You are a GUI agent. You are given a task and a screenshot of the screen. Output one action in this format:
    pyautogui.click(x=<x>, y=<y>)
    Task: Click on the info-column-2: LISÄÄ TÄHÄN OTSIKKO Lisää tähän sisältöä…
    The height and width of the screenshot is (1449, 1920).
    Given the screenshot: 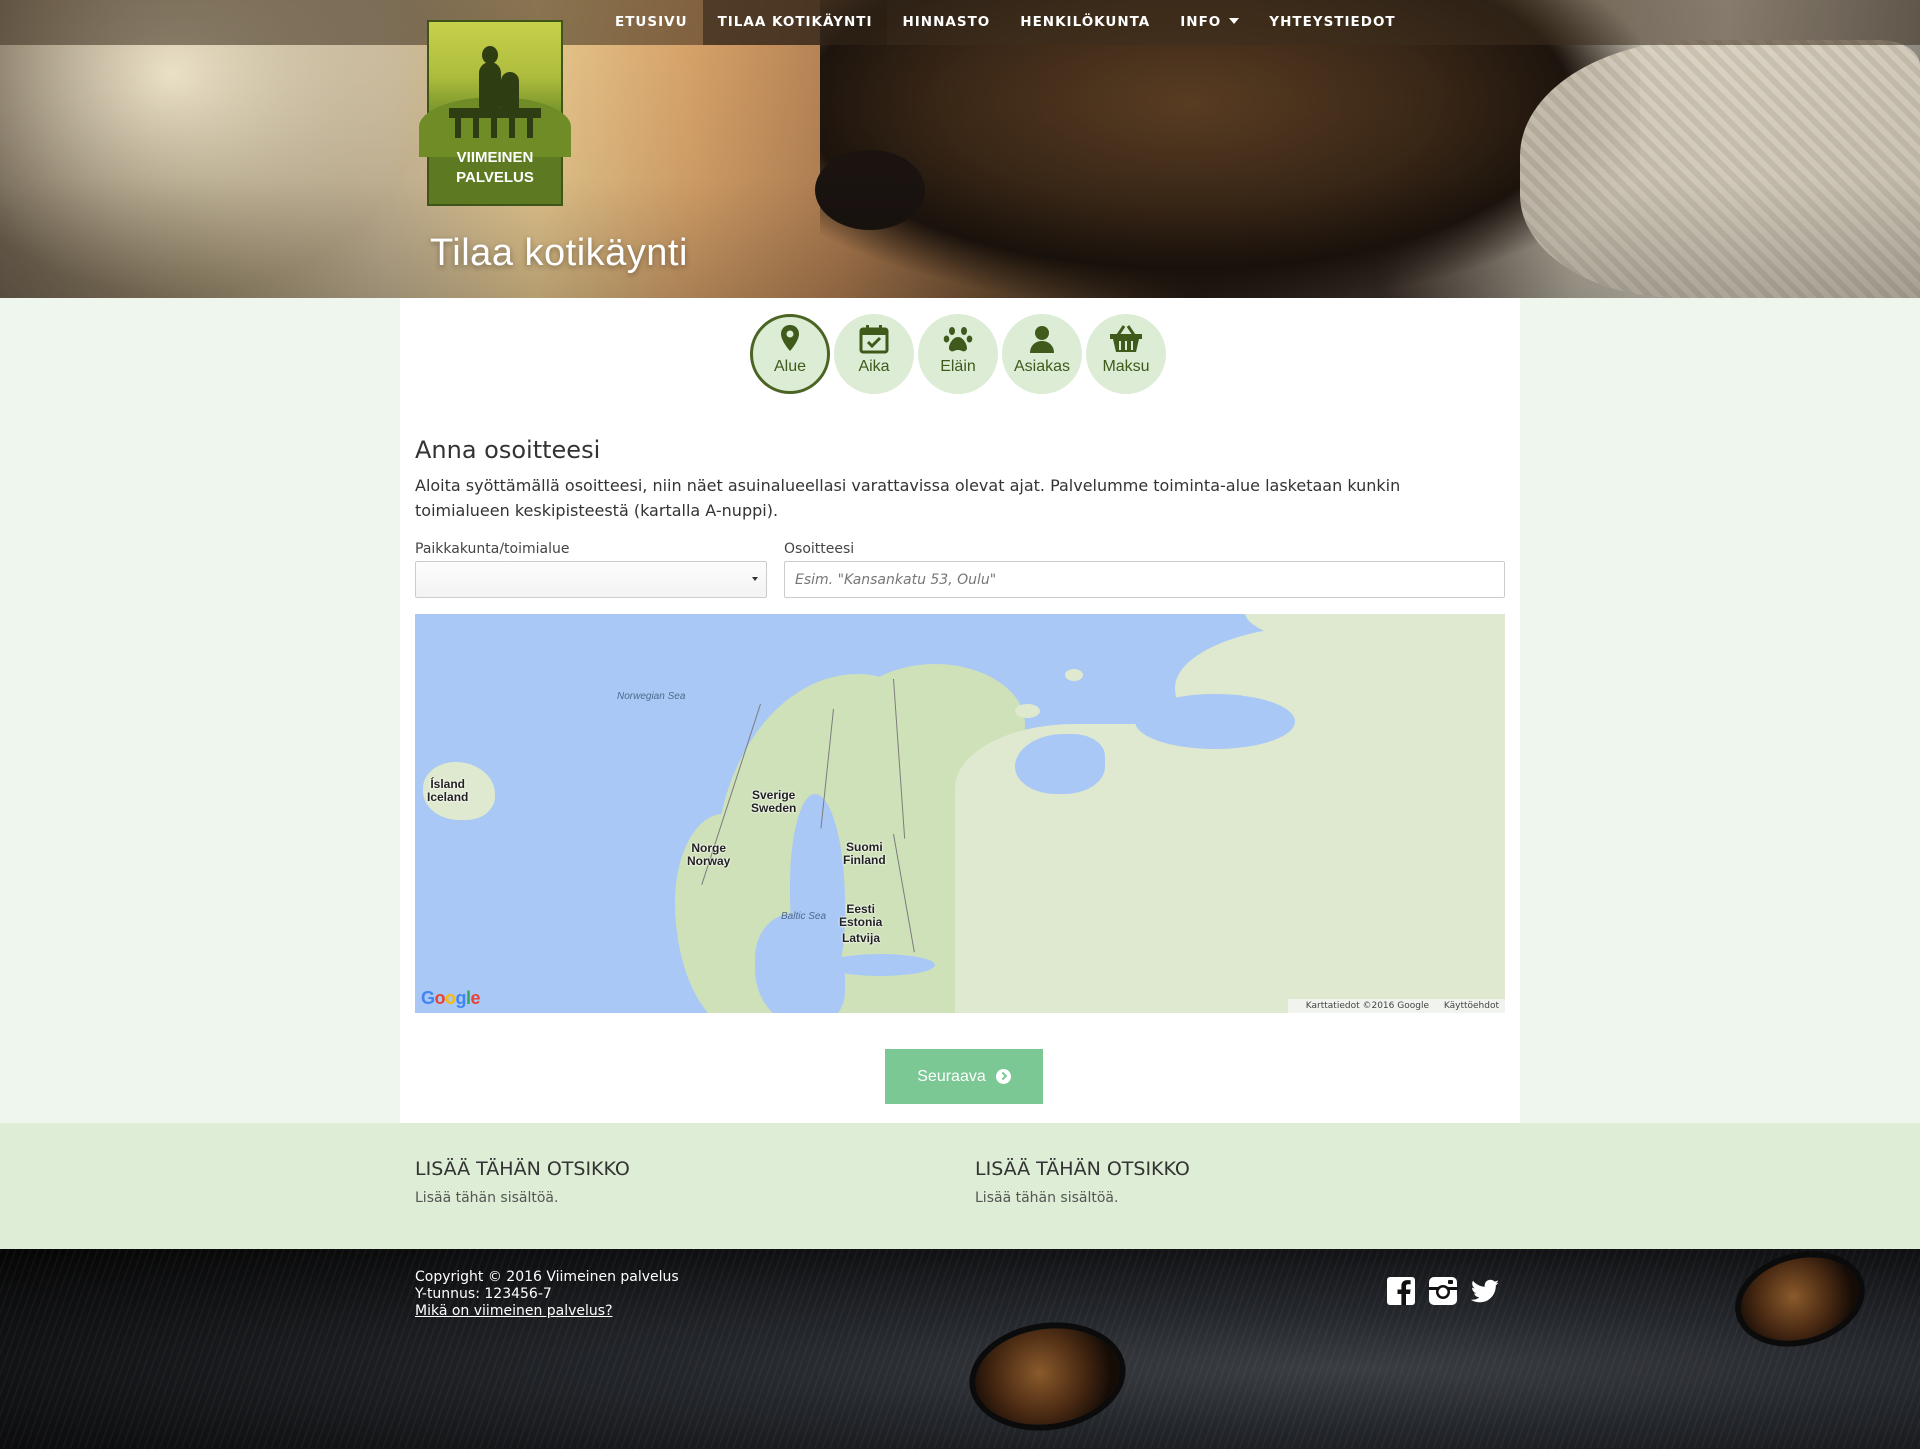 What is the action you would take?
    pyautogui.click(x=1082, y=1182)
    